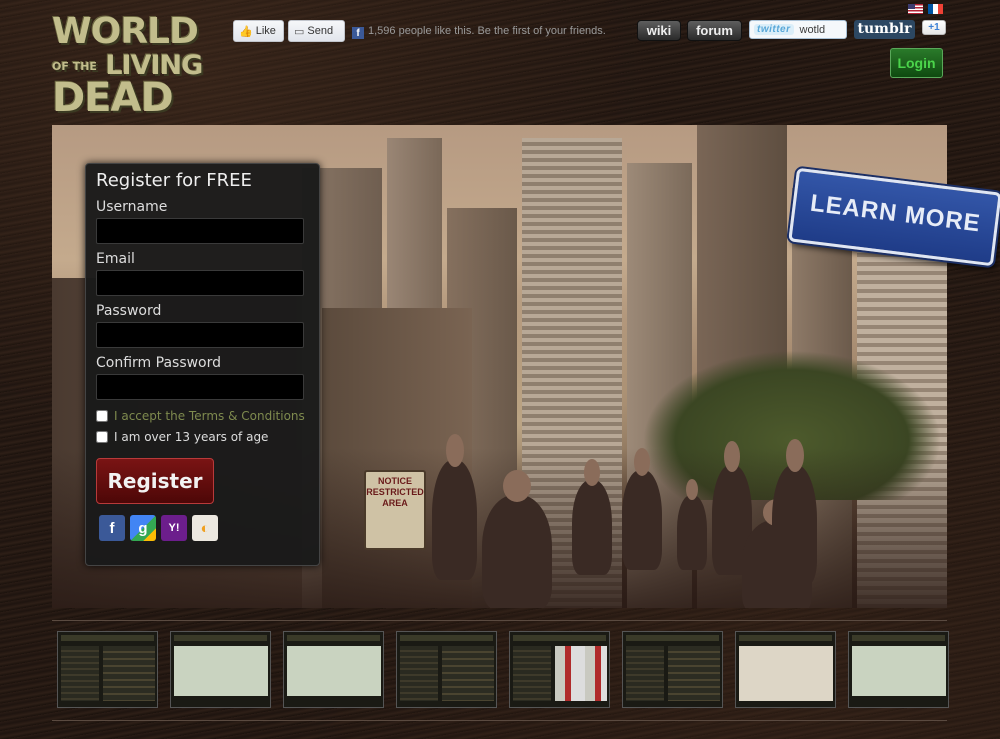 Image resolution: width=1000 pixels, height=739 pixels. Describe the element at coordinates (132, 65) in the screenshot. I see `site-logo: WORLD OF THE LIVING DEAD` at that location.